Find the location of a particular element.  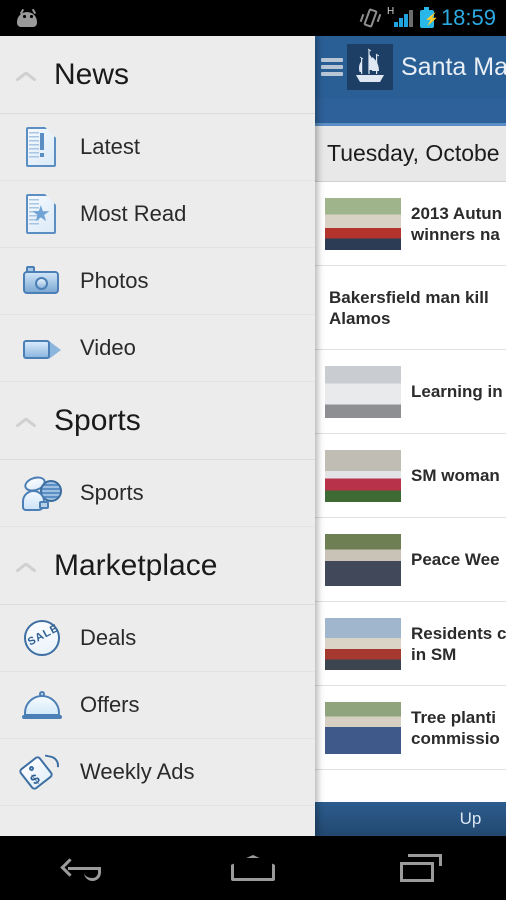

drawer-section-title: Marketplace is located at coordinates (136, 565).